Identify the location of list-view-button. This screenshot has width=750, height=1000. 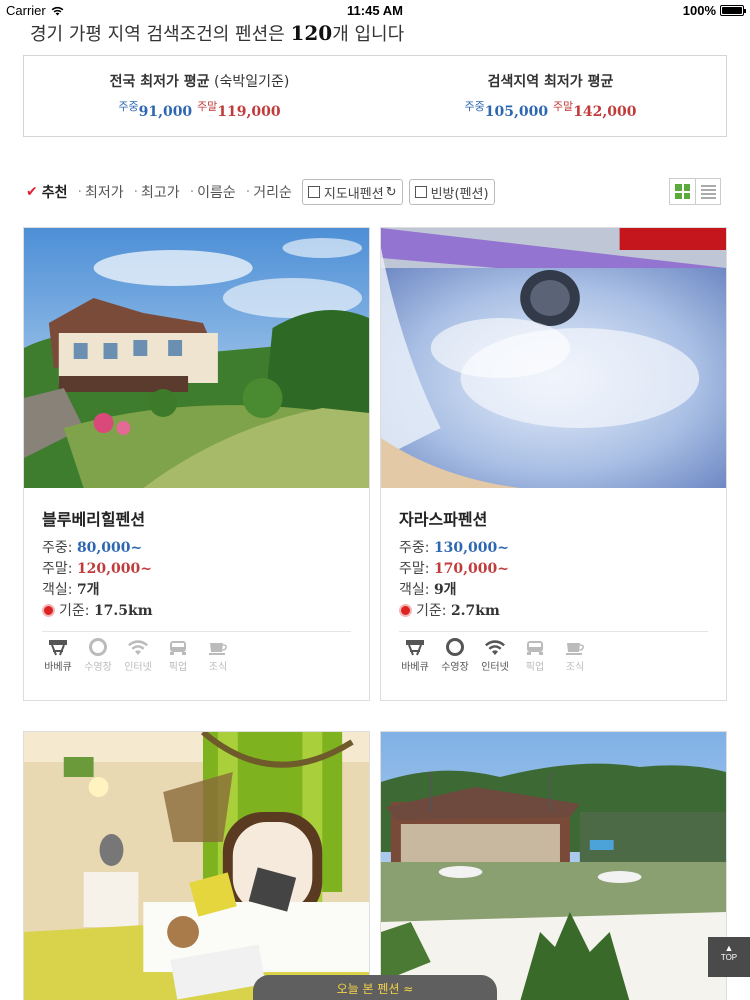
(707, 191).